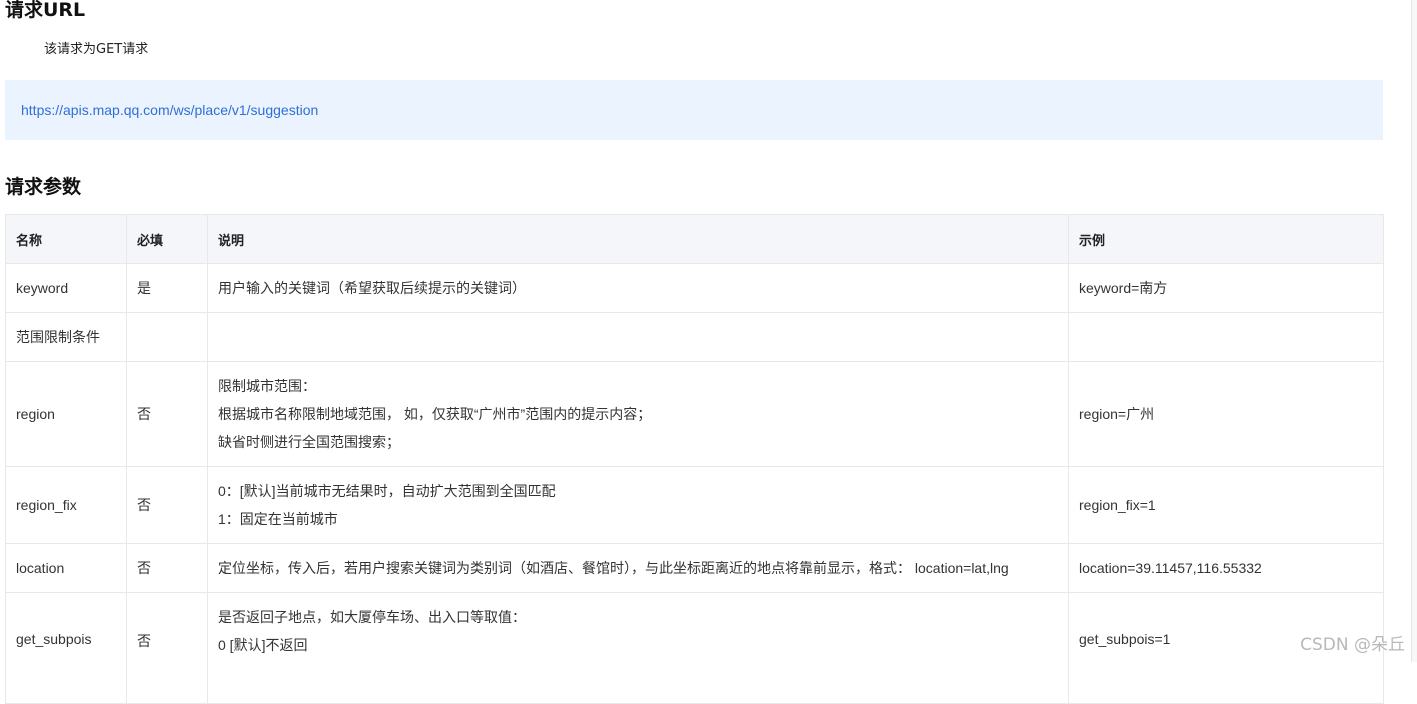 The image size is (1417, 704). Describe the element at coordinates (43, 187) in the screenshot. I see `request-params-heading: 请求参数` at that location.